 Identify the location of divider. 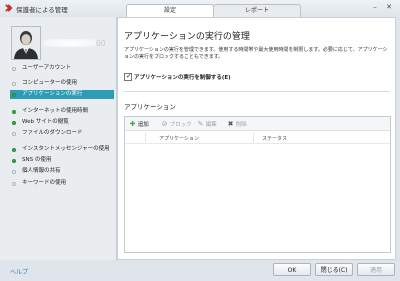
(257, 91).